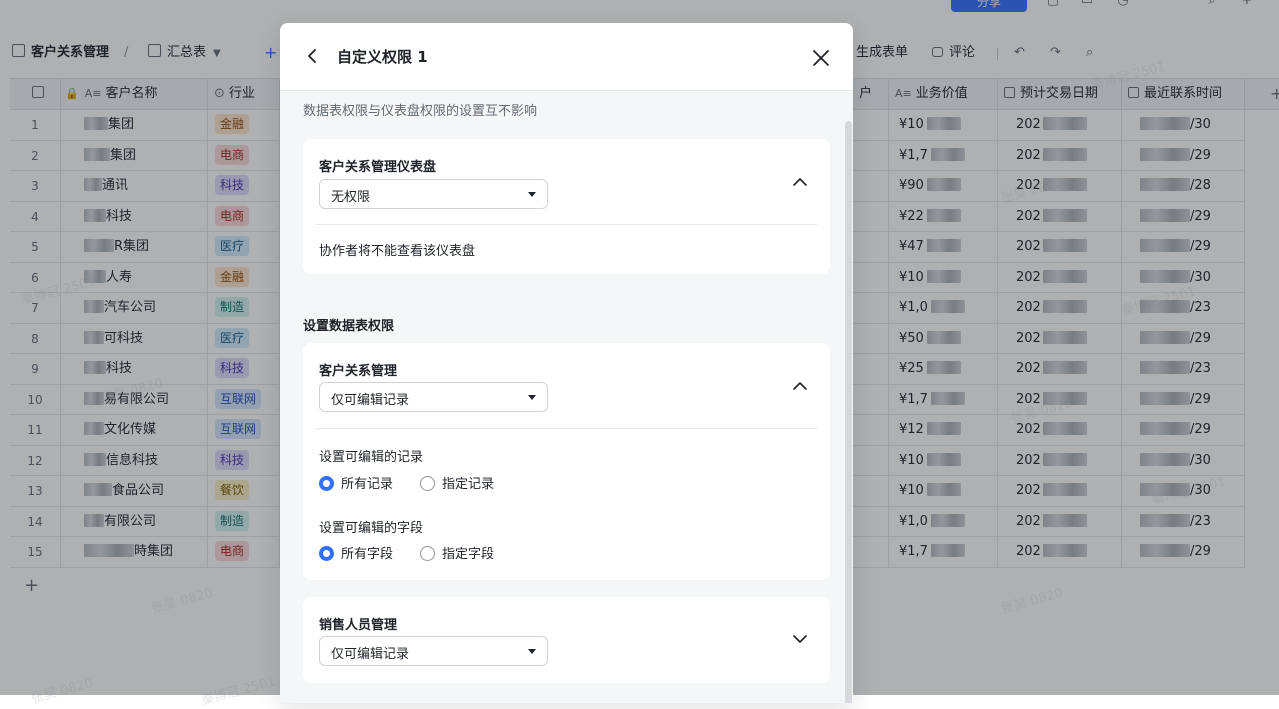 Image resolution: width=1279 pixels, height=709 pixels. I want to click on dashboard-permission-desc: 协作者将不能查看该仪表盘, so click(397, 251).